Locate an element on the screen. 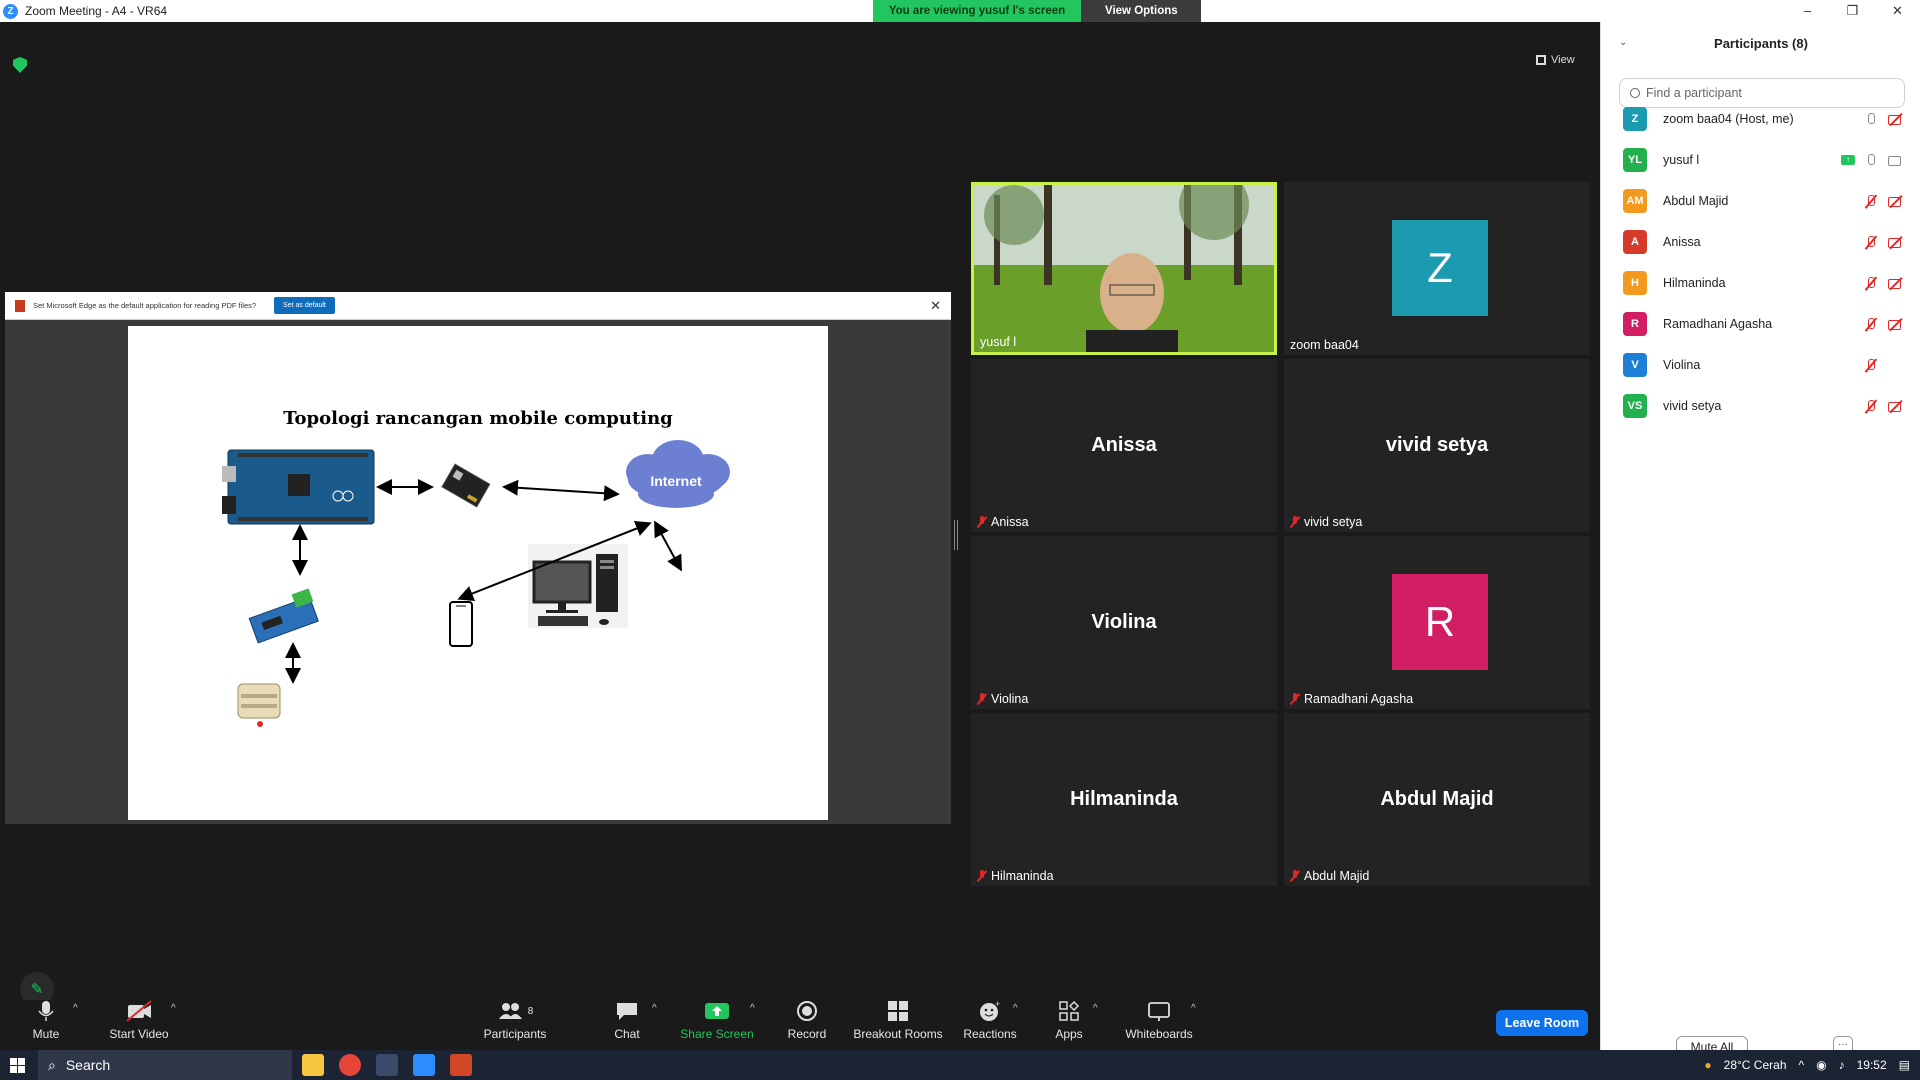 The width and height of the screenshot is (1920, 1080). participants-icon is located at coordinates (510, 1011).